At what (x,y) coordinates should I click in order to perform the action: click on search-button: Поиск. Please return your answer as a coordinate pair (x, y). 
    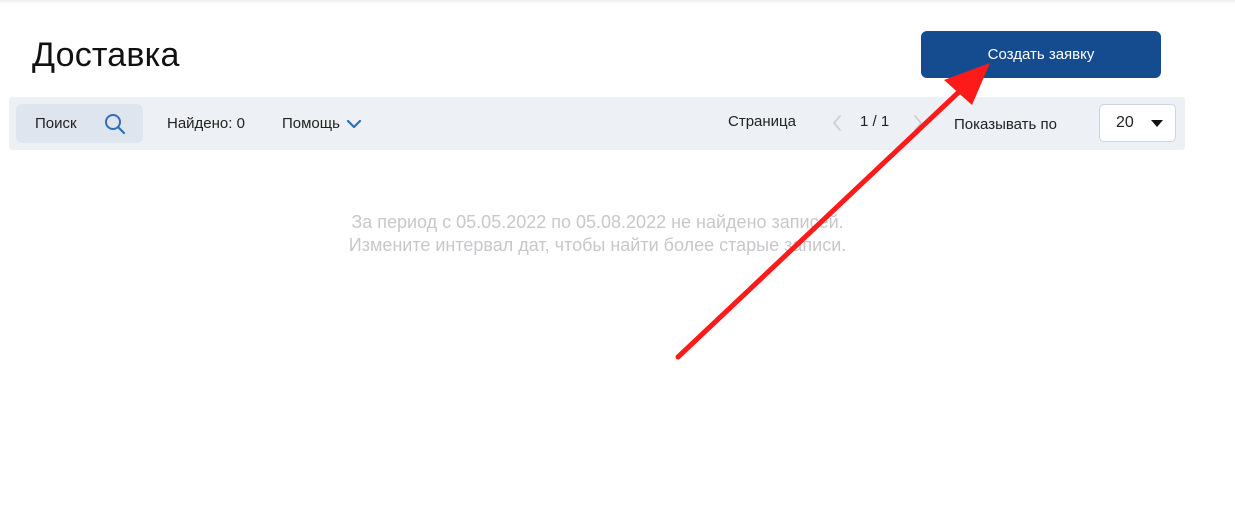
    Looking at the image, I should click on (79, 123).